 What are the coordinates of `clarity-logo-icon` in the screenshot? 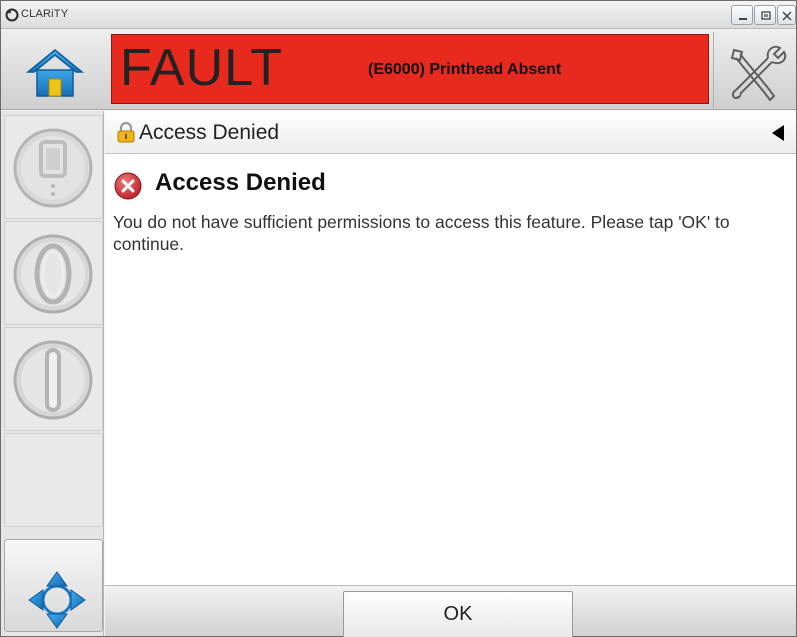 It's located at (12, 15).